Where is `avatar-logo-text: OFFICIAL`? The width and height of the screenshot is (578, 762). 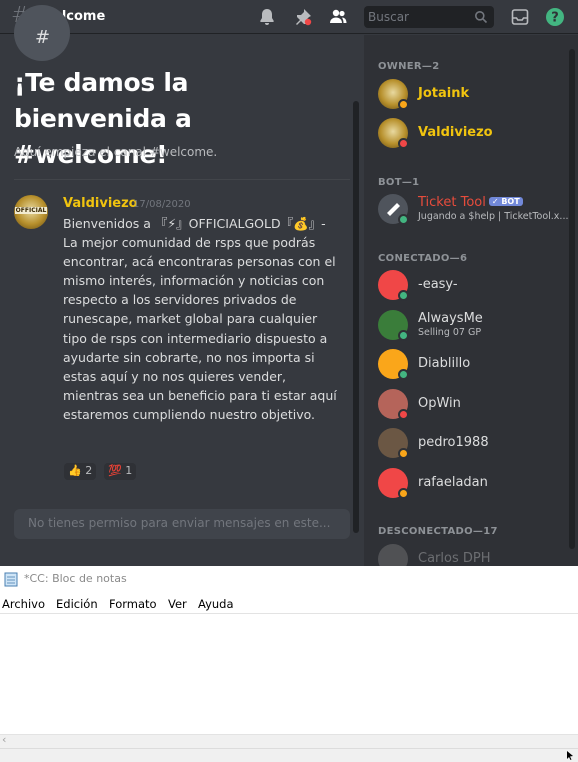 avatar-logo-text: OFFICIAL is located at coordinates (31, 210).